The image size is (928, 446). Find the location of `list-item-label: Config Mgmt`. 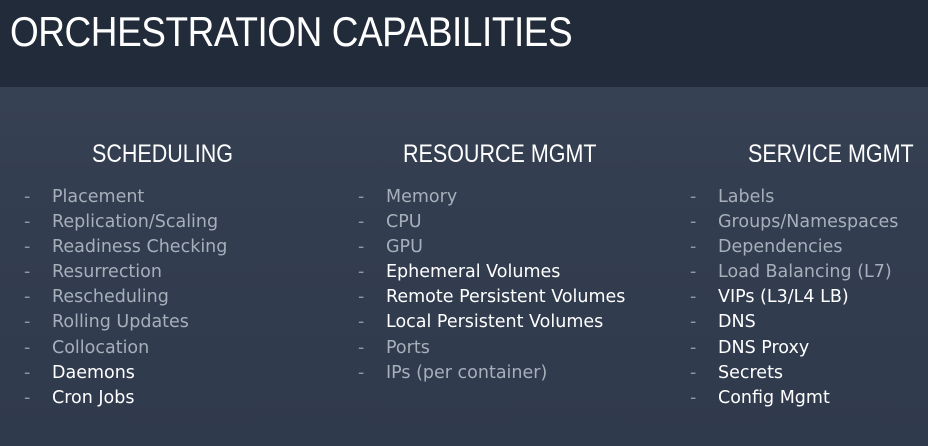

list-item-label: Config Mgmt is located at coordinates (774, 397).